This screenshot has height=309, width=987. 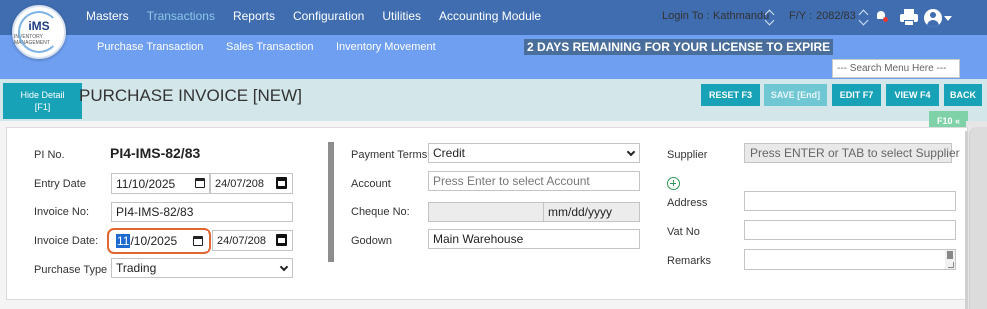 What do you see at coordinates (107, 16) in the screenshot?
I see `nav-masters: Masters` at bounding box center [107, 16].